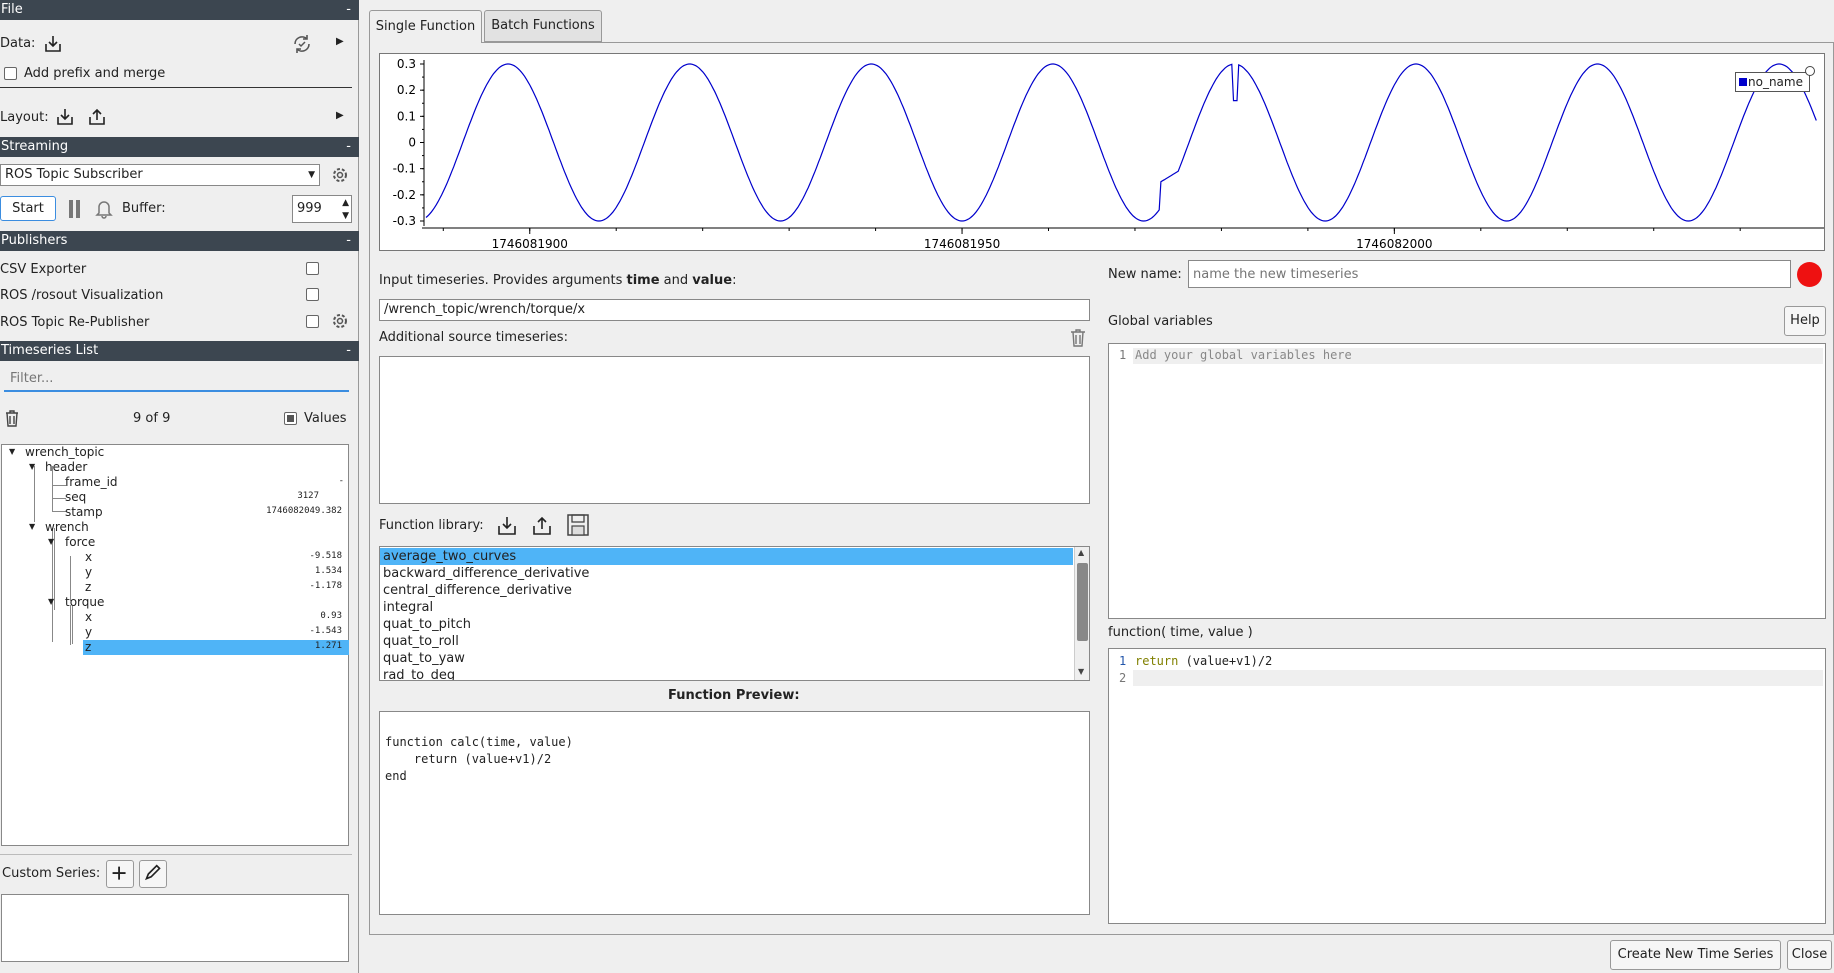 The image size is (1834, 973). Describe the element at coordinates (725, 673) in the screenshot. I see `library-item: rad_to_deg` at that location.